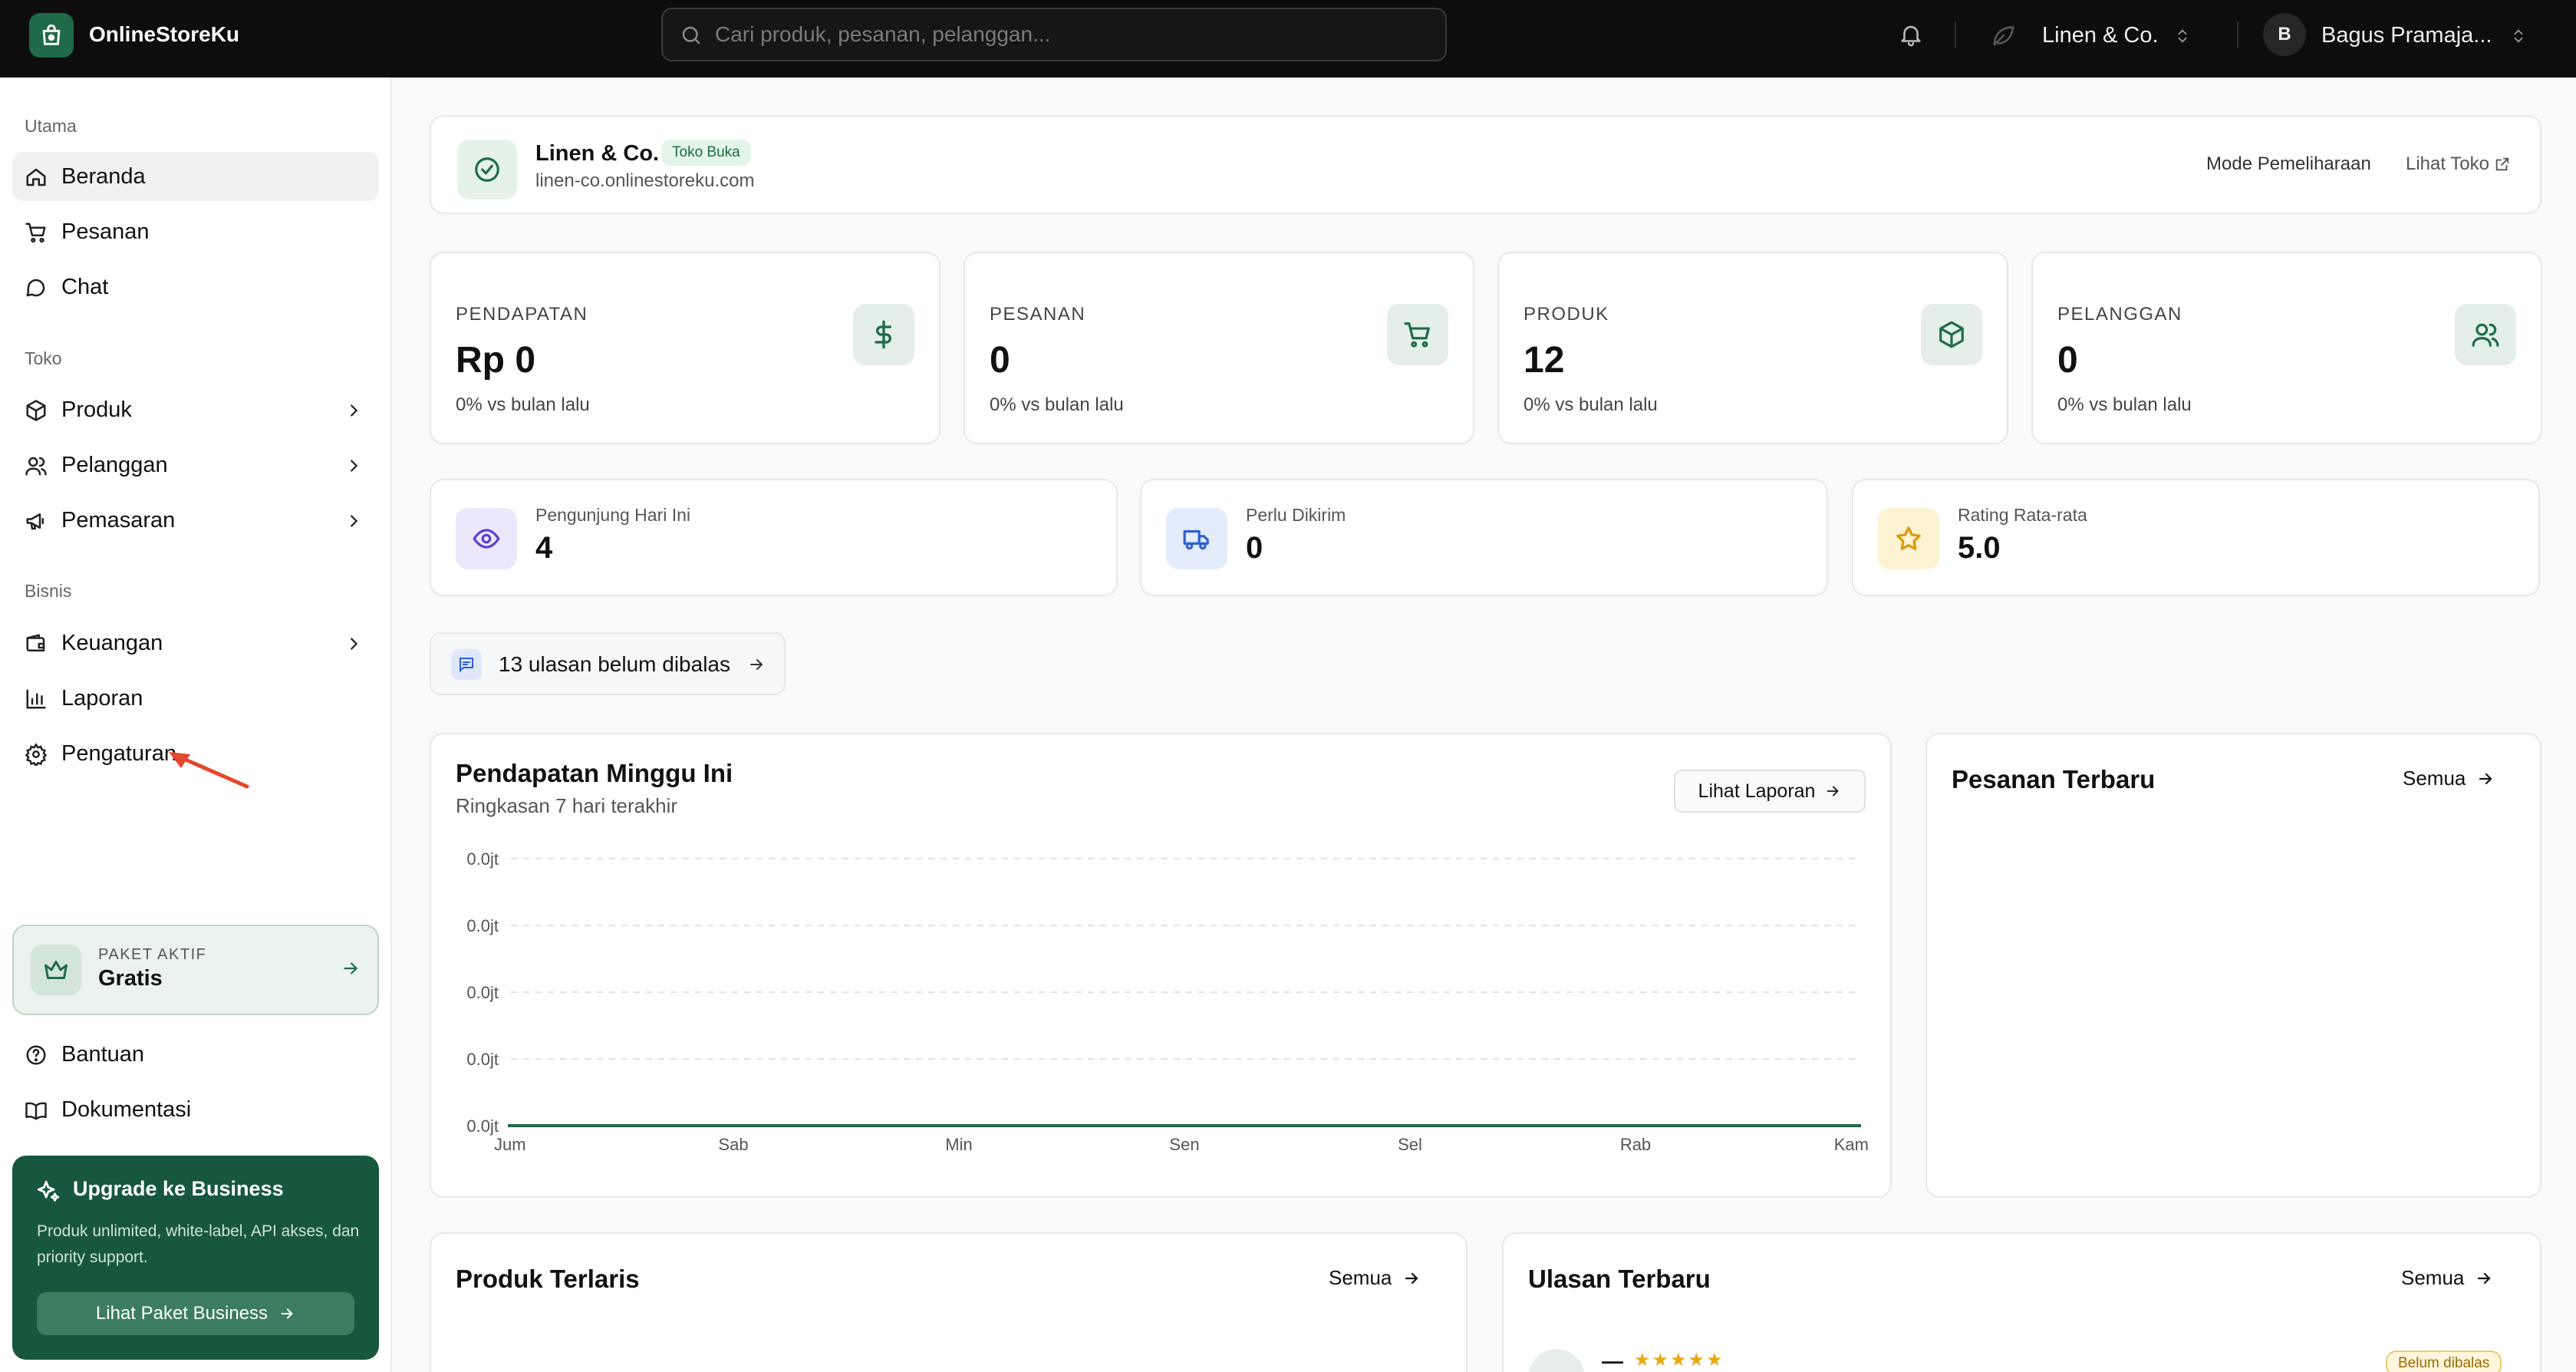 This screenshot has height=1372, width=2576. I want to click on sidebar-item-pemasaran: Pemasaran, so click(195, 520).